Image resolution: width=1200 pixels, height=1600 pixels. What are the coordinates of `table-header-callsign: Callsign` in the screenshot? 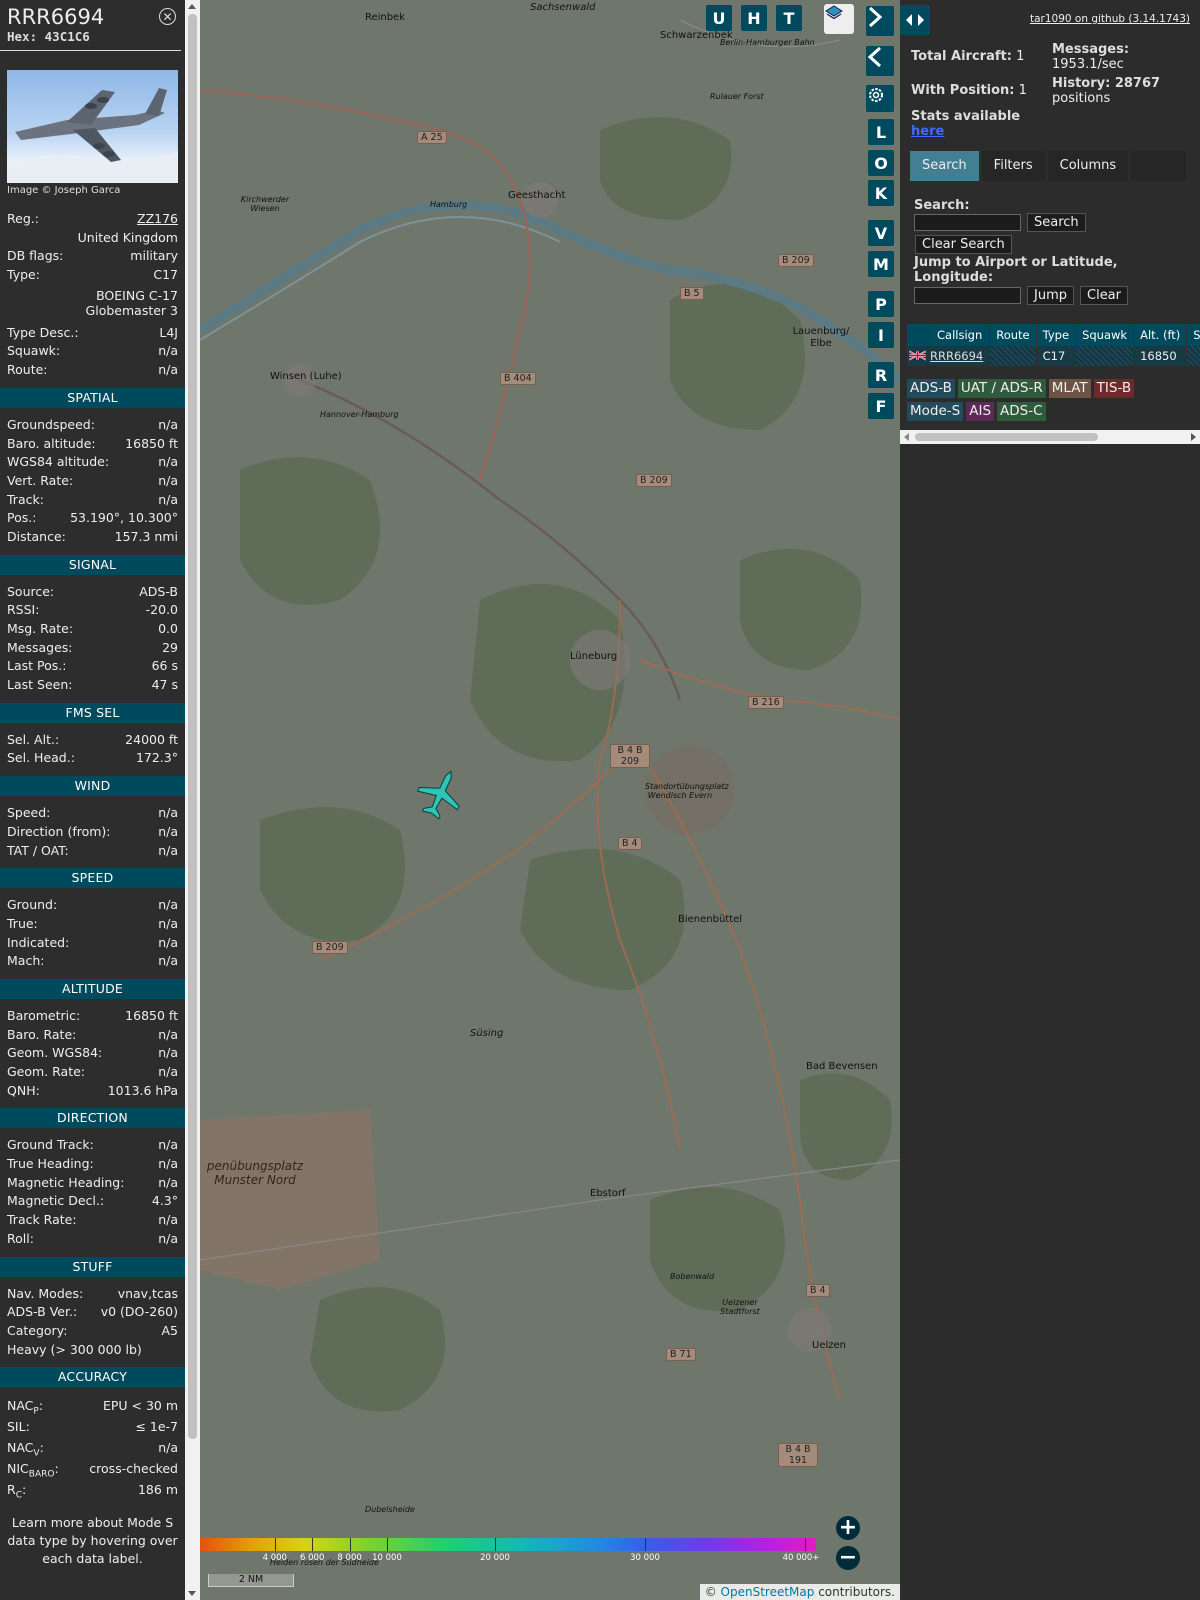 It's located at (960, 335).